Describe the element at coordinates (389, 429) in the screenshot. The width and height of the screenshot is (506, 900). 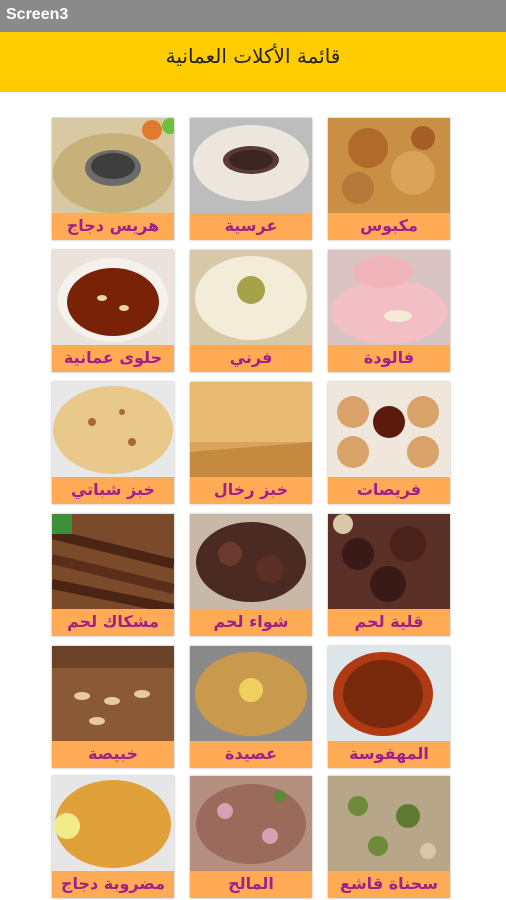
I see `furaisat-photo-icon` at that location.